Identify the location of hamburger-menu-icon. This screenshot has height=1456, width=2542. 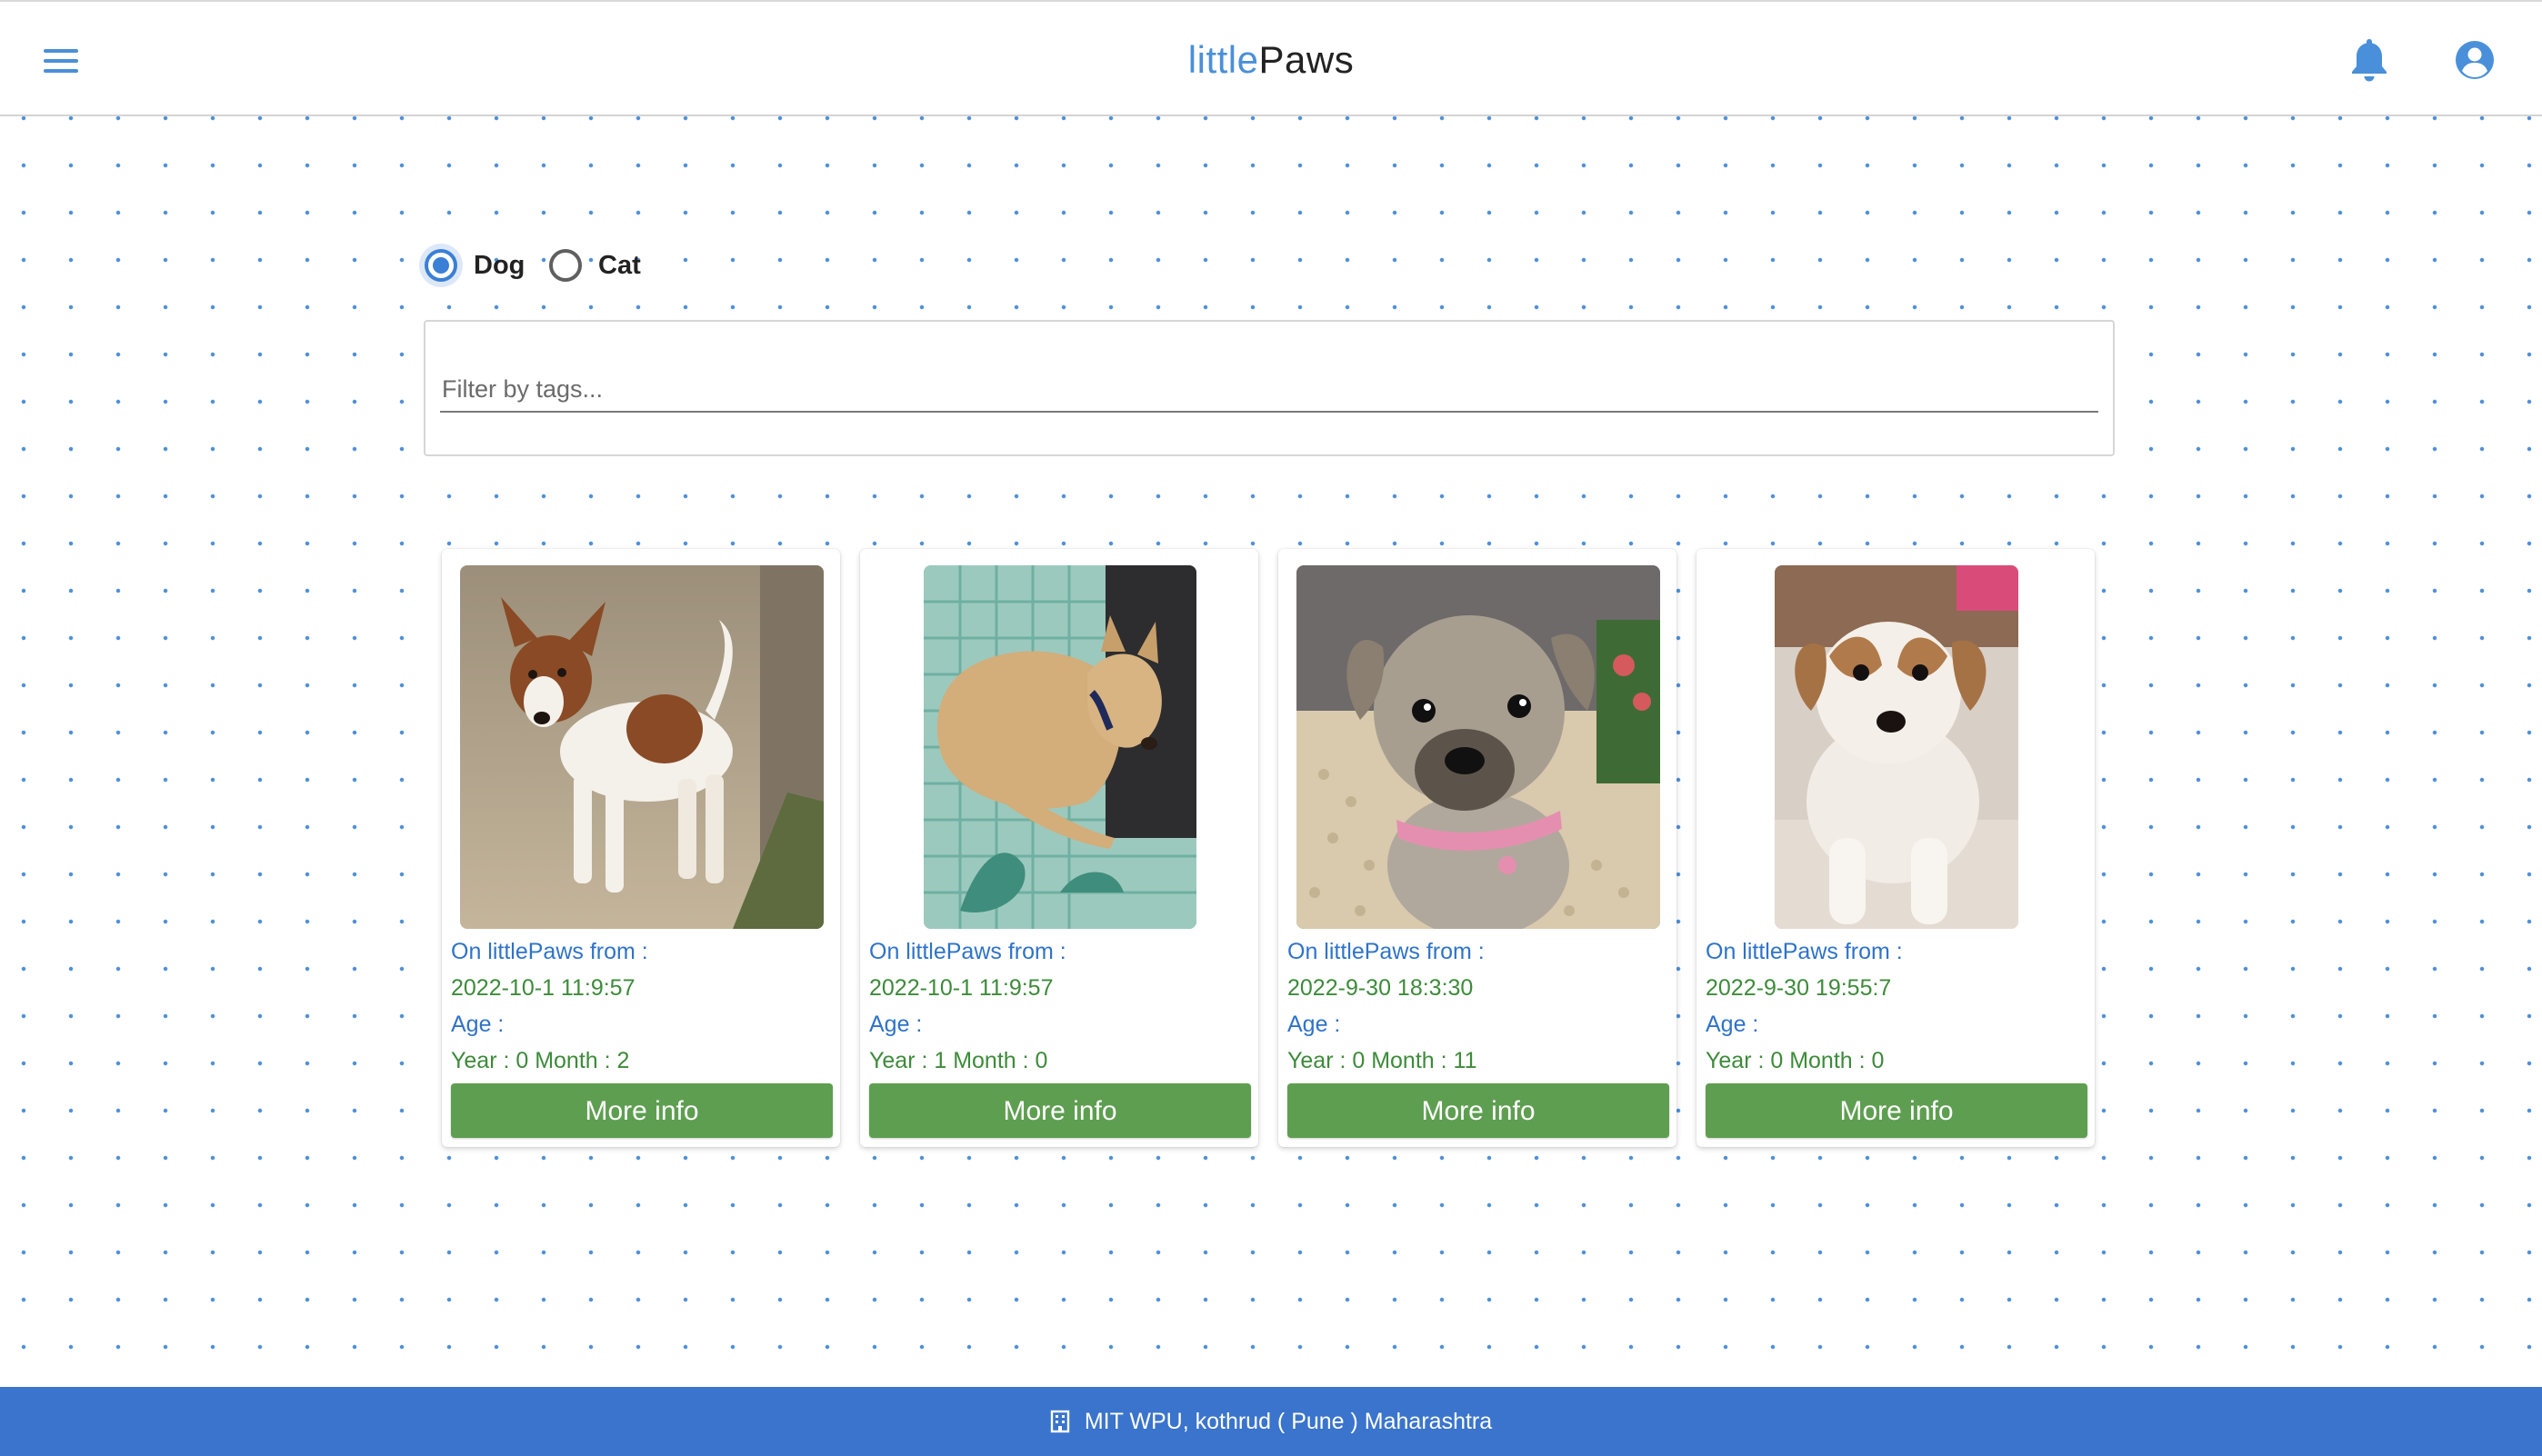
(62, 61).